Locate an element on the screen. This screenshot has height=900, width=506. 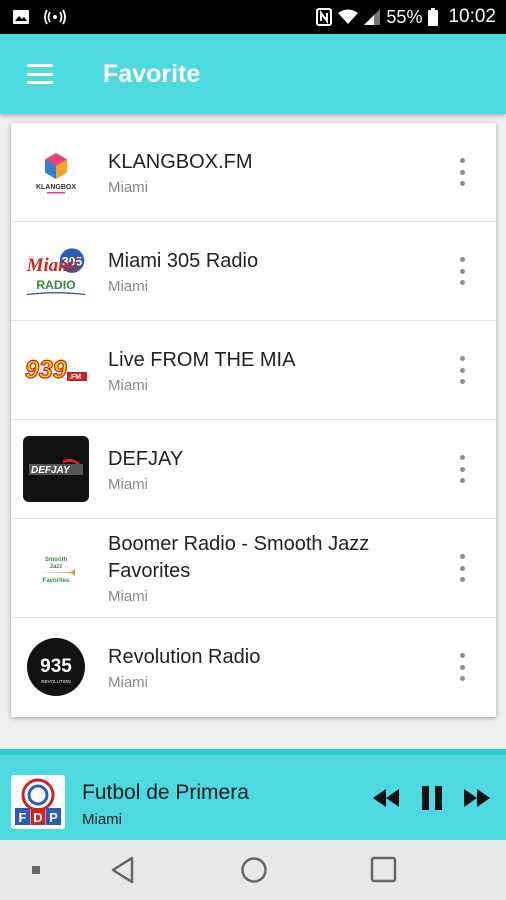
now-playing-location: Miami is located at coordinates (102, 819).